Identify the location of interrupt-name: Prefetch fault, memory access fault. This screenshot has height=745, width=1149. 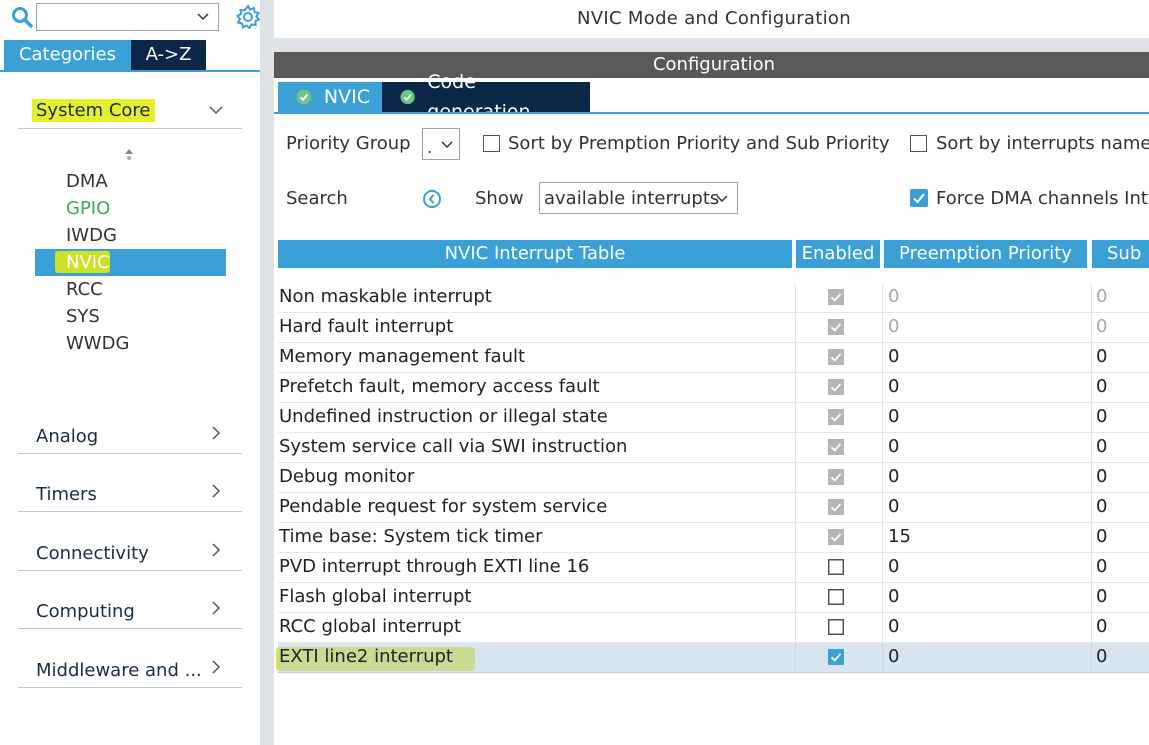
(439, 386).